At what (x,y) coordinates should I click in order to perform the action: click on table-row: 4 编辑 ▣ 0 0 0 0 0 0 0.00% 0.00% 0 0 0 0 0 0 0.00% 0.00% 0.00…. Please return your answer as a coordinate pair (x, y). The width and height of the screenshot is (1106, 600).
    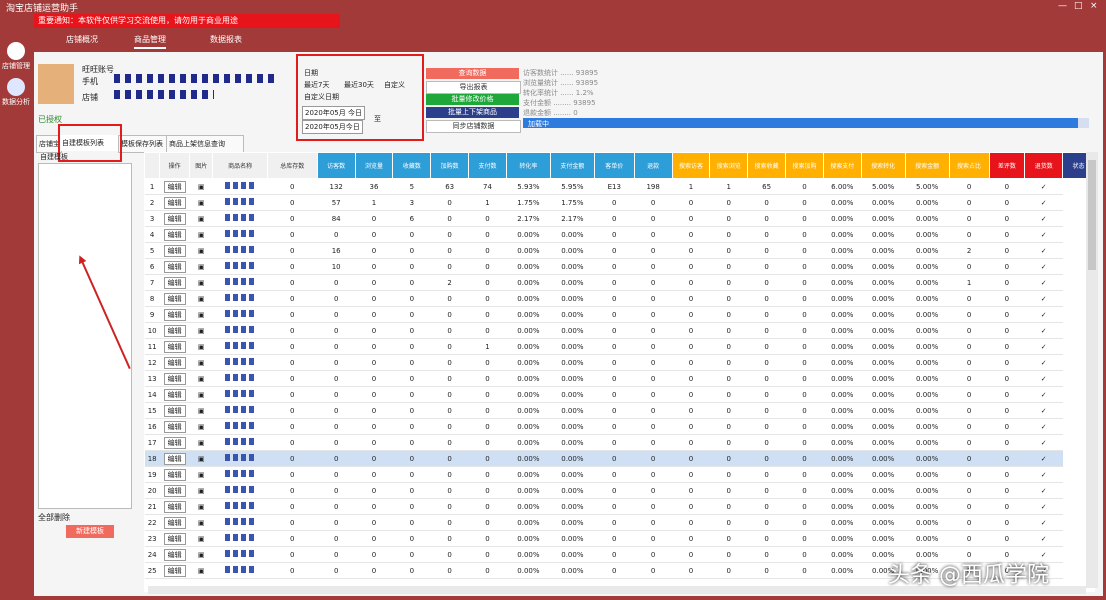
    Looking at the image, I should click on (619, 234).